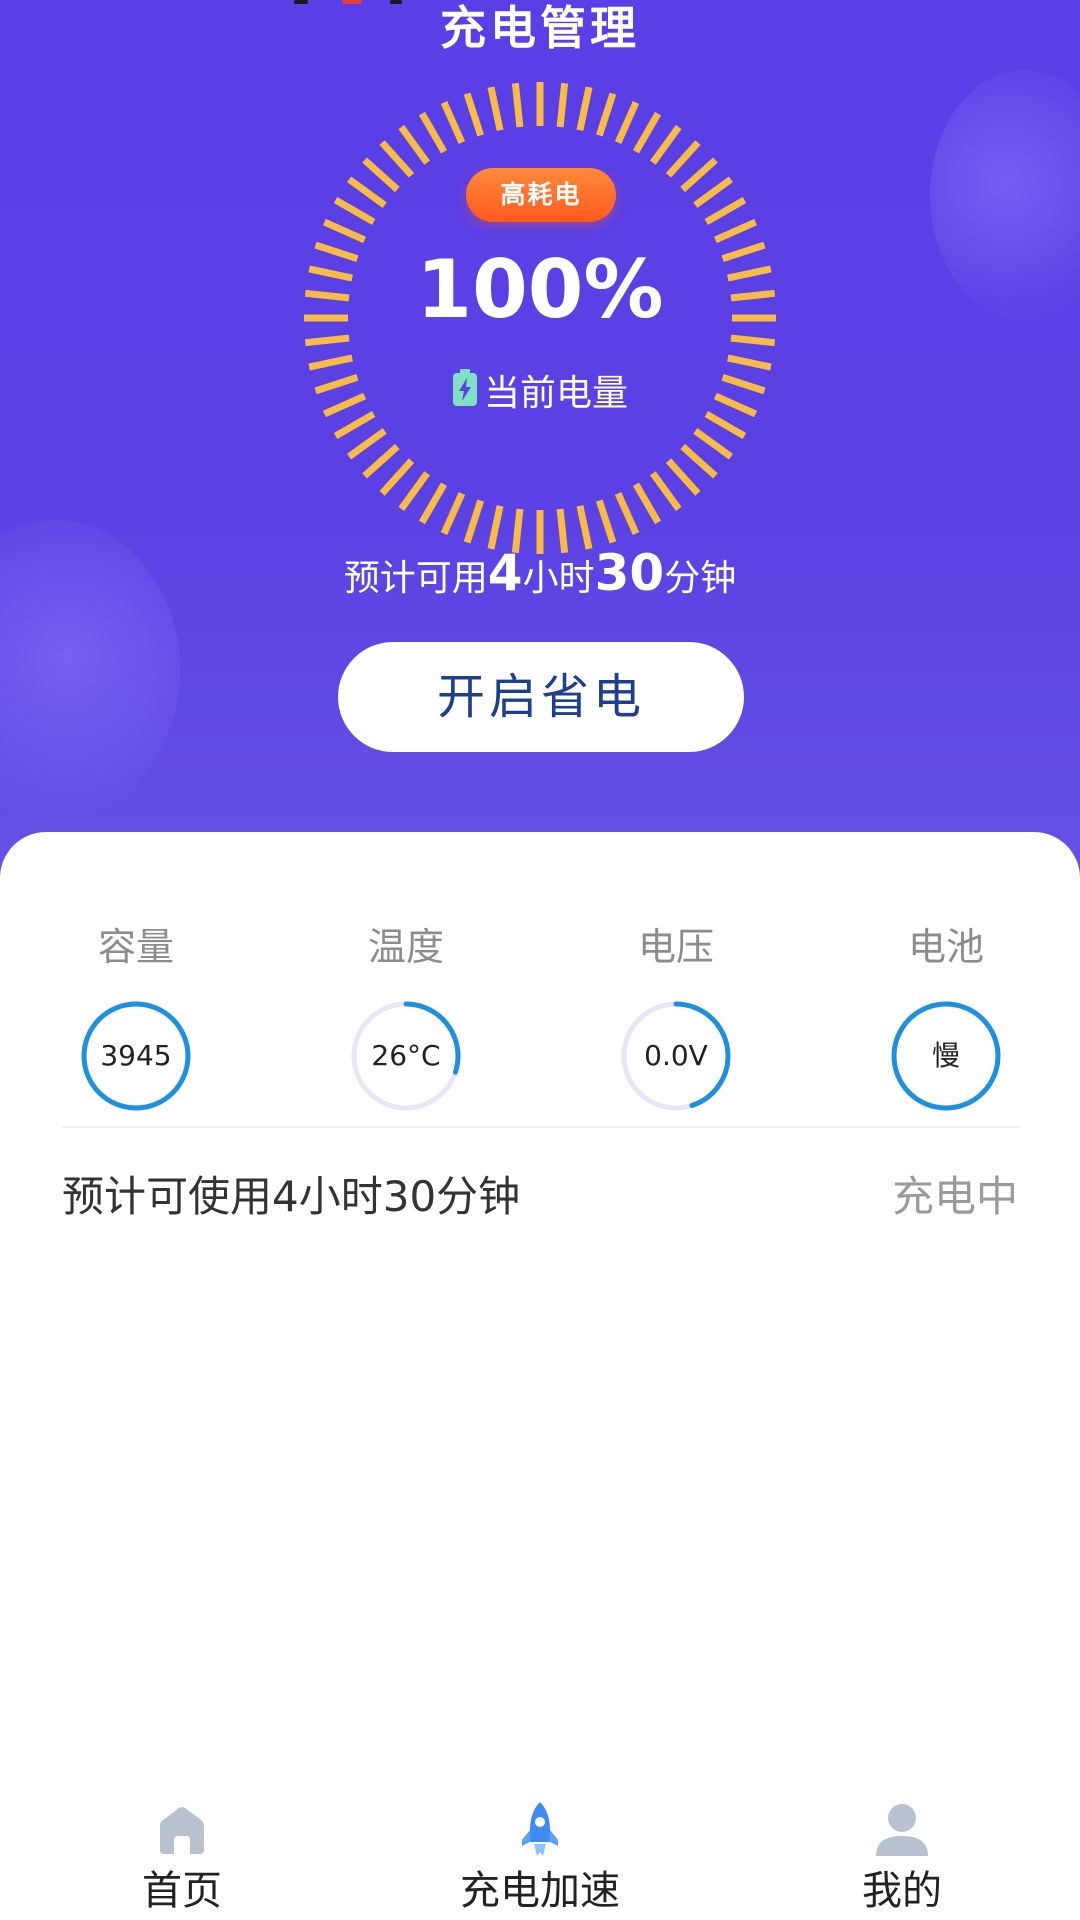 The width and height of the screenshot is (1080, 1920). I want to click on nav-charge-boost: 充电加速, so click(540, 1855).